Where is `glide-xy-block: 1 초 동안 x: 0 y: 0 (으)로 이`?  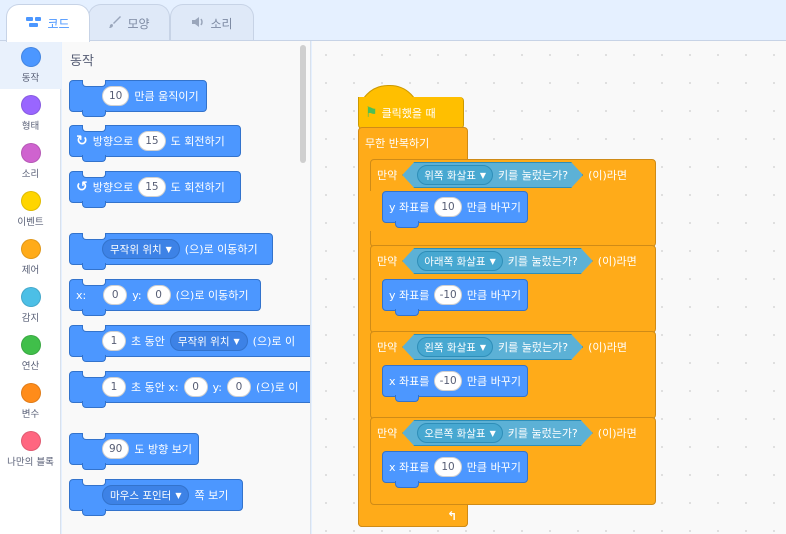 glide-xy-block: 1 초 동안 x: 0 y: 0 (으)로 이 is located at coordinates (189, 389).